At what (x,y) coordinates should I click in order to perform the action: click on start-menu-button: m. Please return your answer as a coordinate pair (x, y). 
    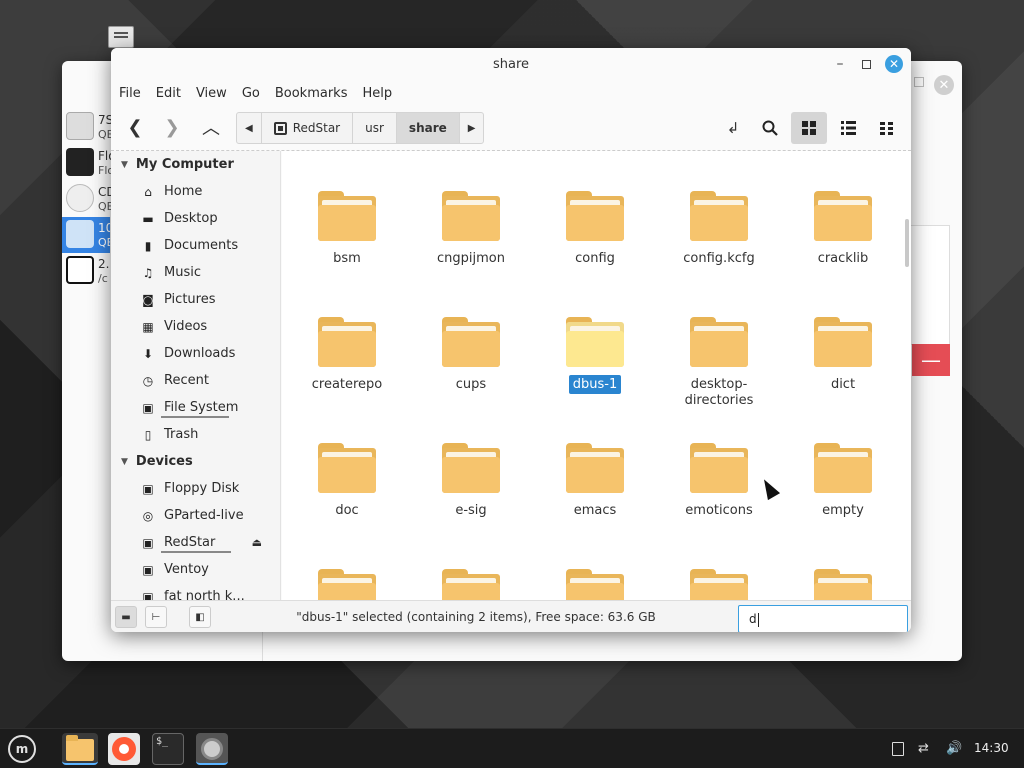
    Looking at the image, I should click on (22, 749).